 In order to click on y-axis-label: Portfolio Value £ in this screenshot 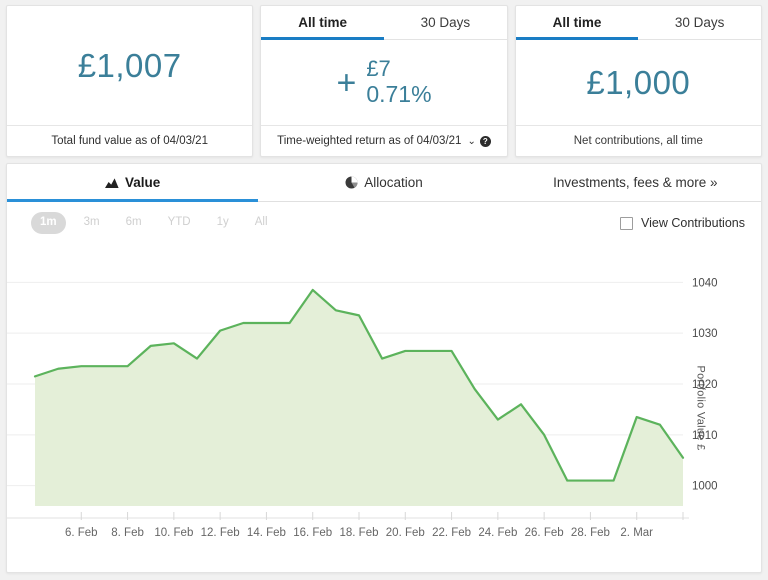, I will do `click(700, 407)`.